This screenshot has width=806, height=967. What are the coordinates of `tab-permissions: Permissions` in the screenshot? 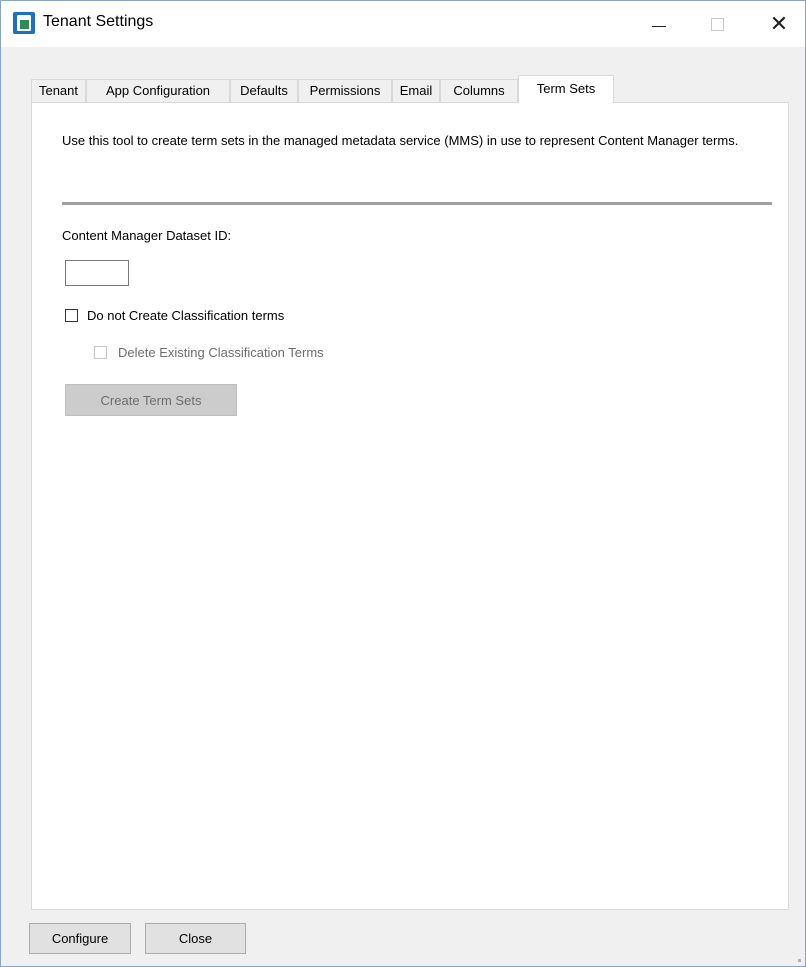 It's located at (345, 90).